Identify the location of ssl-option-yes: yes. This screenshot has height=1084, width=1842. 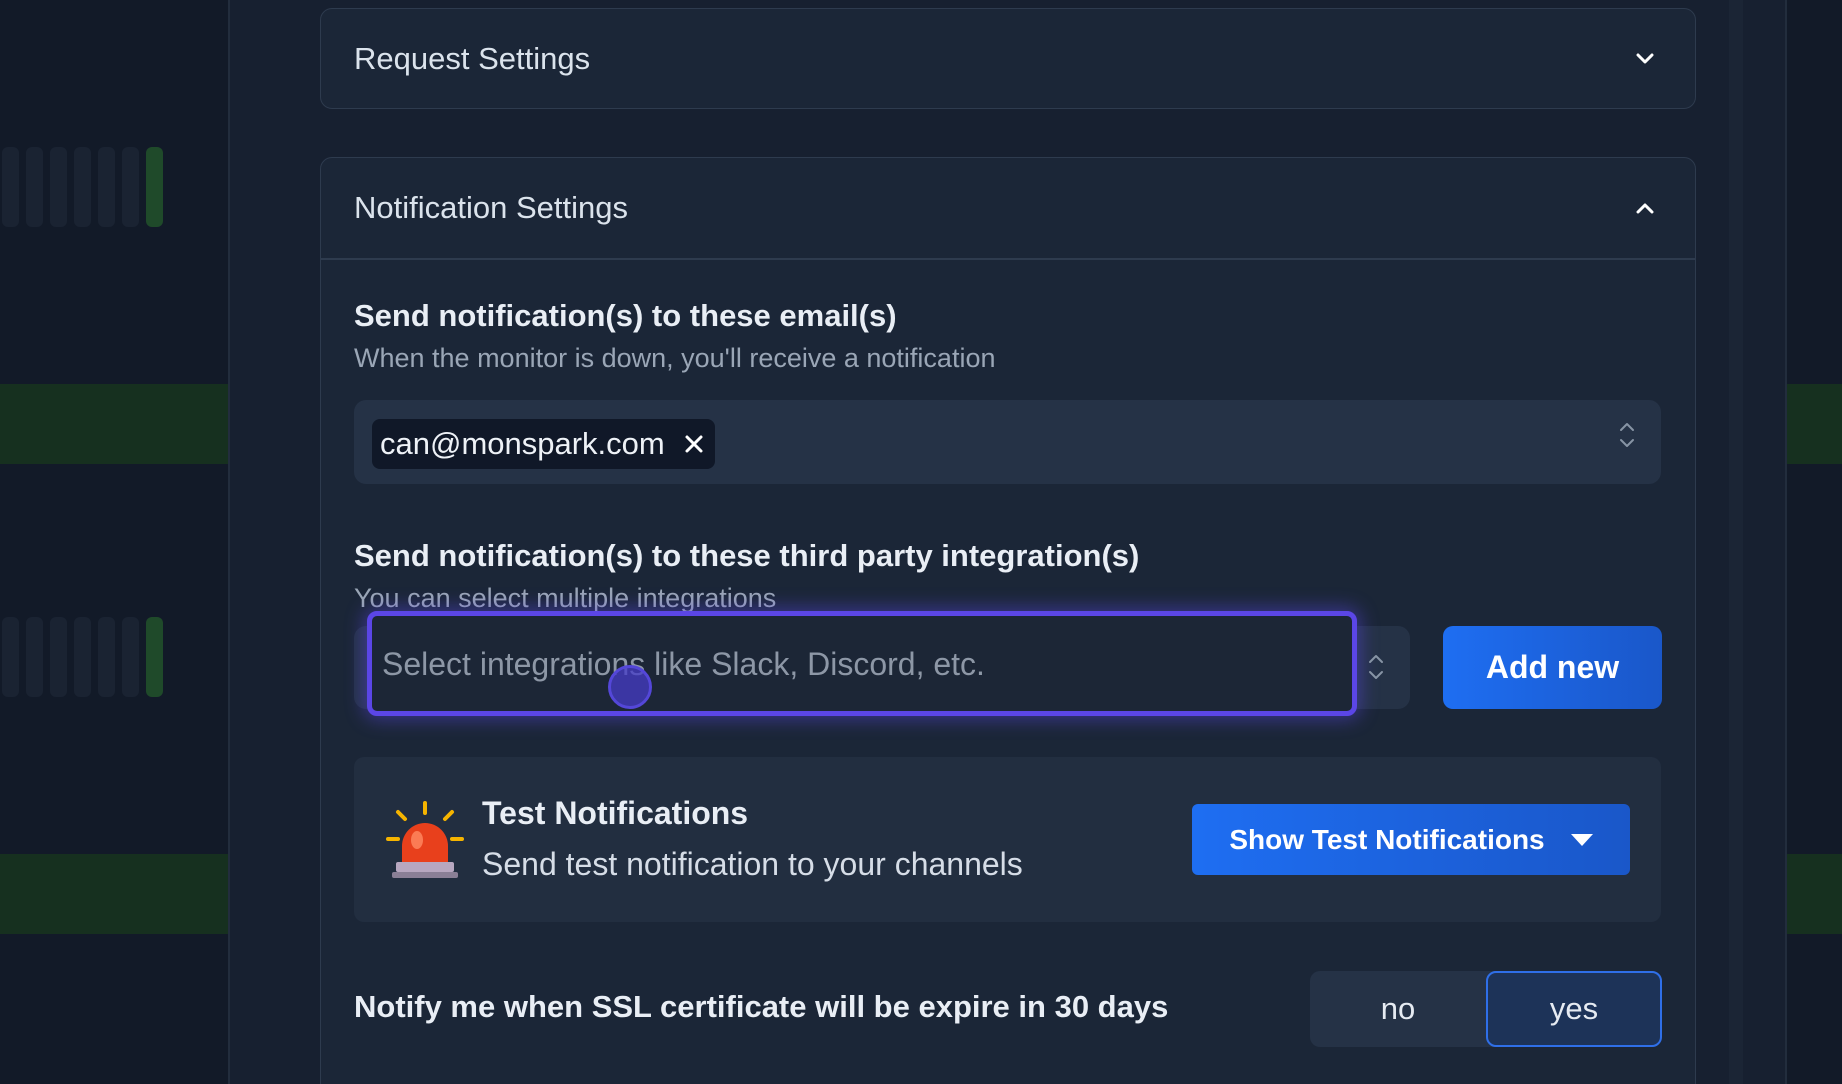
(1574, 1009).